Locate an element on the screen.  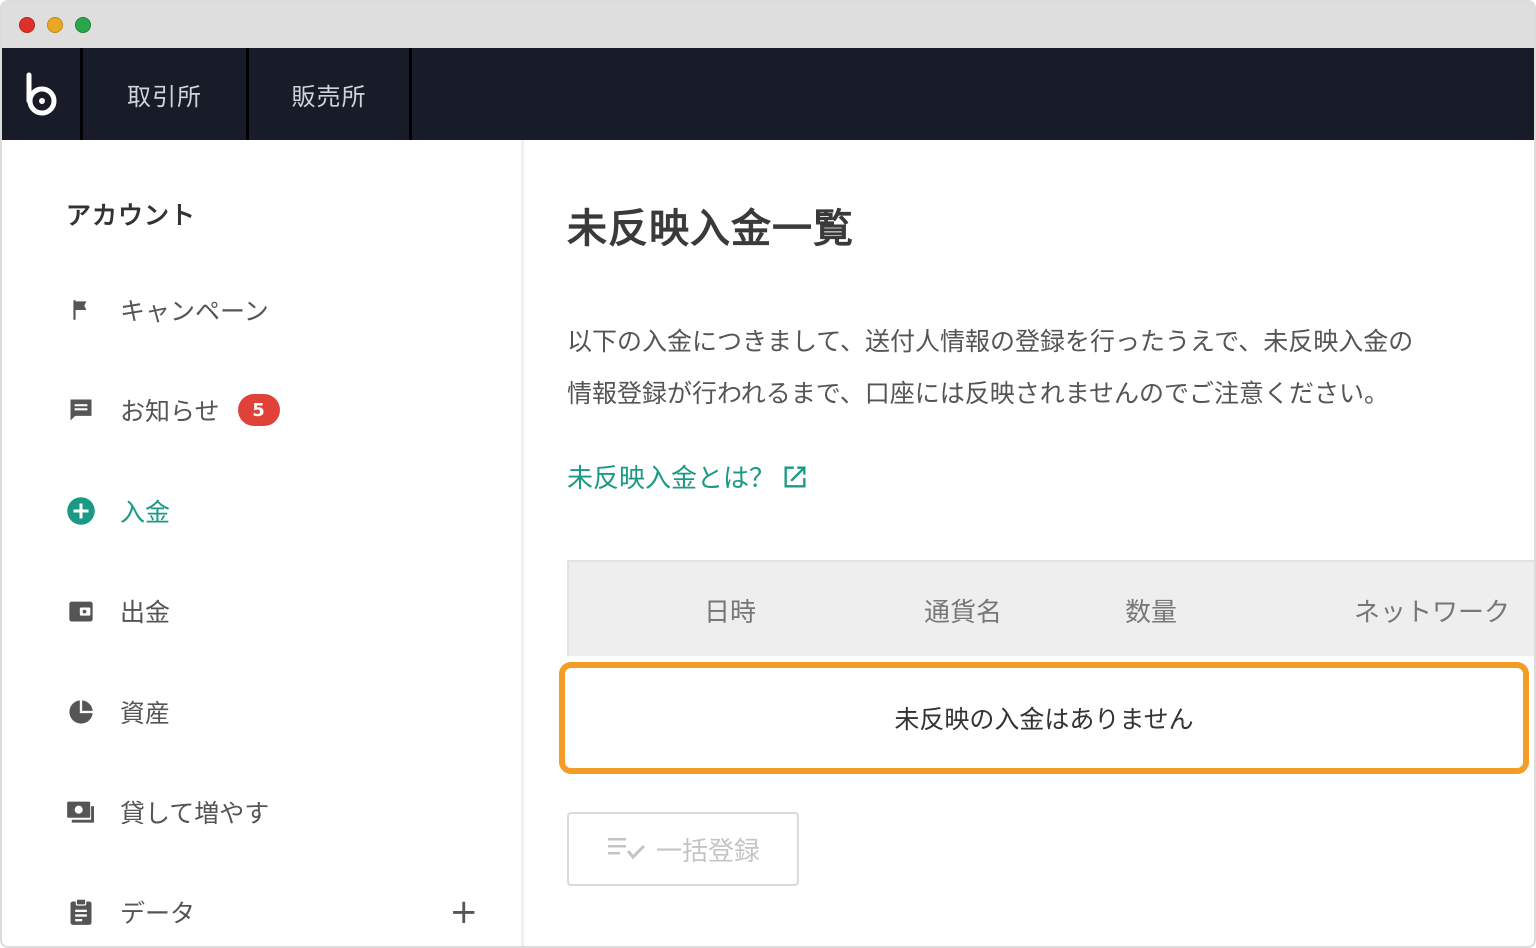
sidebar-item-label: 入金 is located at coordinates (145, 512).